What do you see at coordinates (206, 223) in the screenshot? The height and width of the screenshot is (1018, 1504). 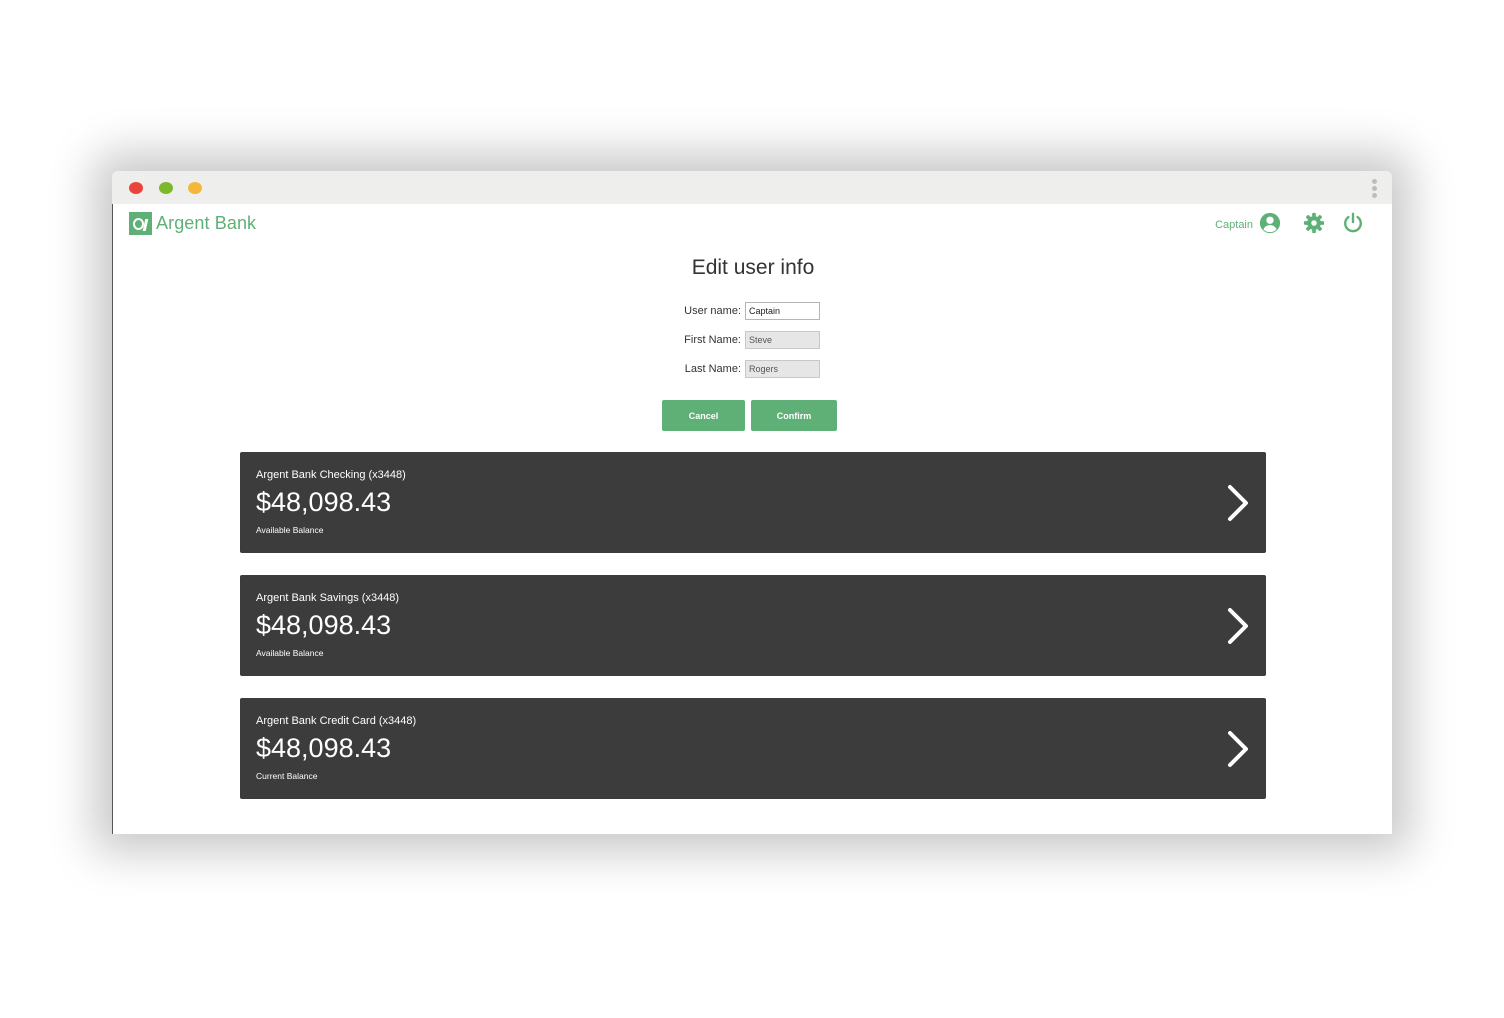 I see `logo-text: Argent Bank` at bounding box center [206, 223].